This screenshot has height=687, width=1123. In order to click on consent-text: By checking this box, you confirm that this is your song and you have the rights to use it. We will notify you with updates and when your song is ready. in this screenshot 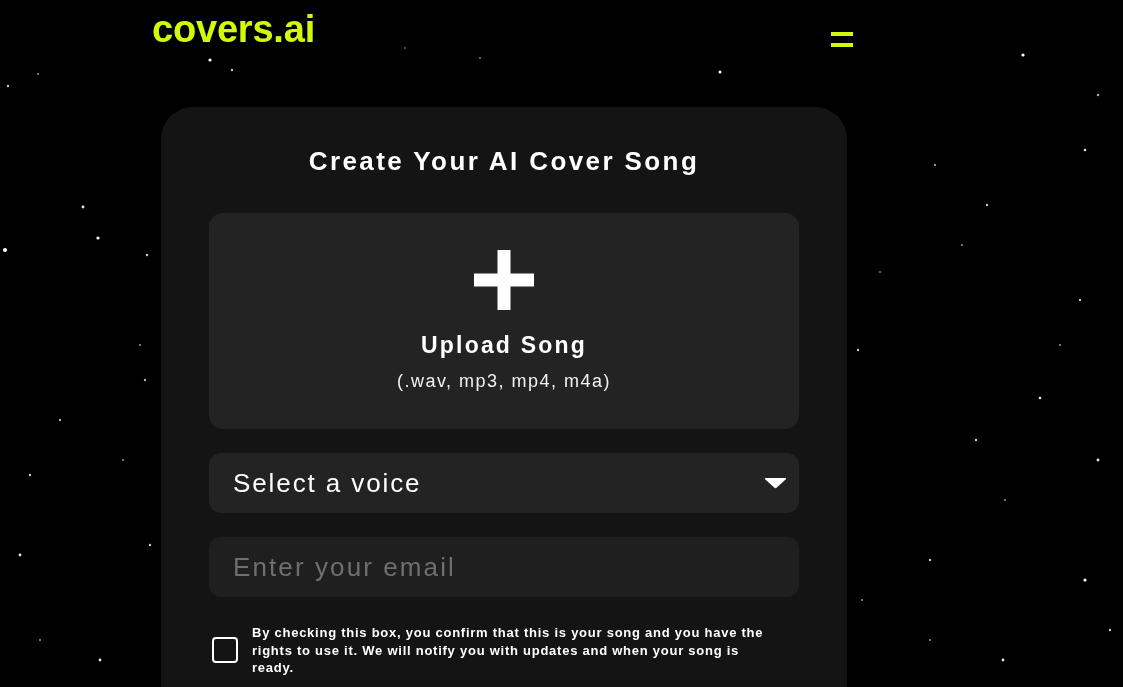, I will do `click(508, 650)`.